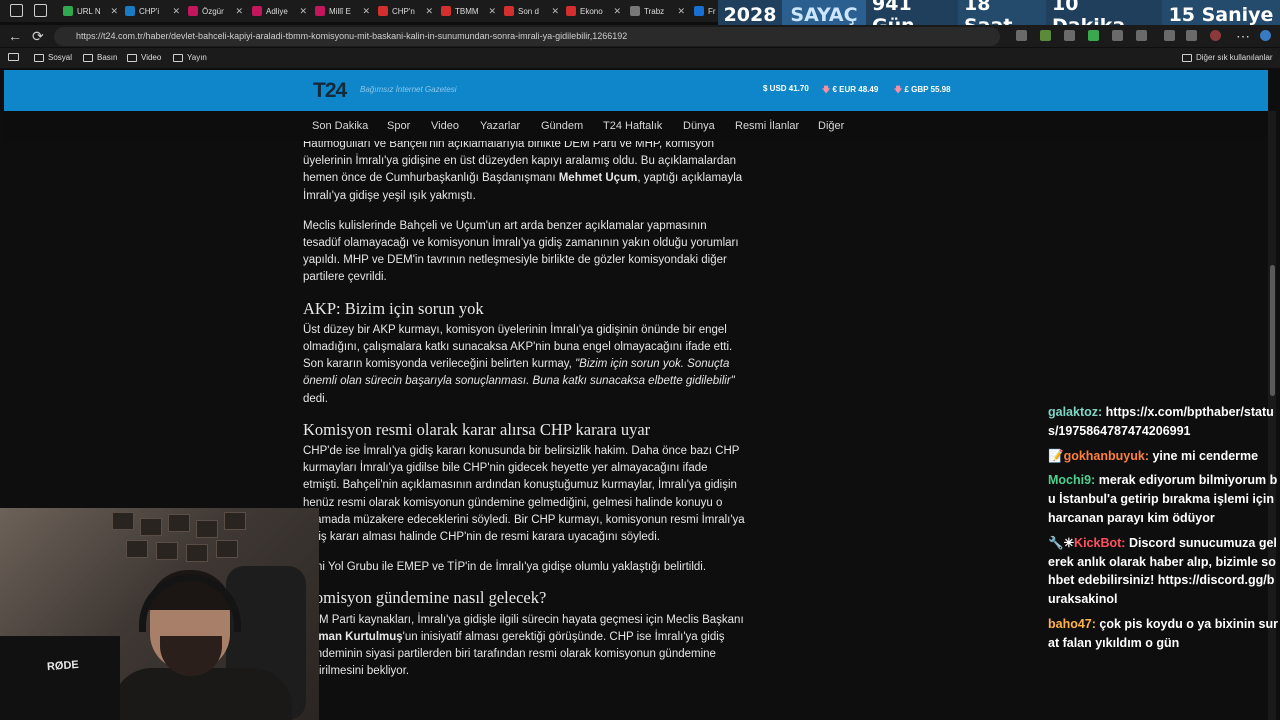 This screenshot has height=720, width=1280. Describe the element at coordinates (598, 178) in the screenshot. I see `person-link: Mehmet Uçum` at that location.